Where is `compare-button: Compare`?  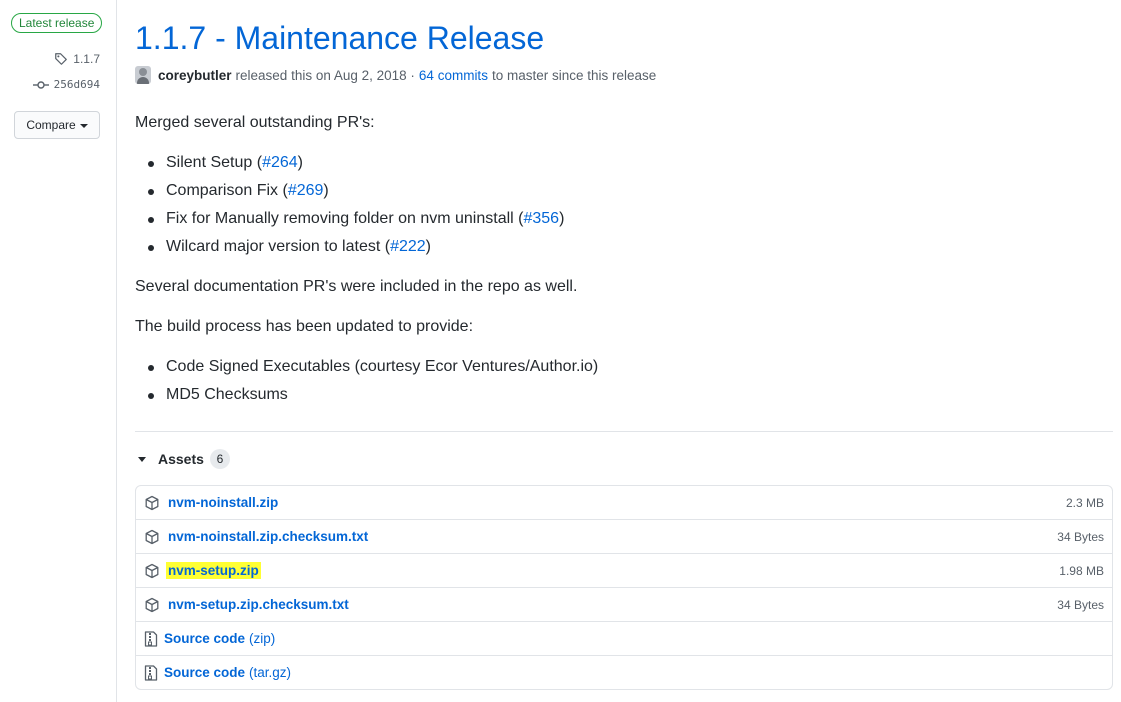 compare-button: Compare is located at coordinates (57, 125).